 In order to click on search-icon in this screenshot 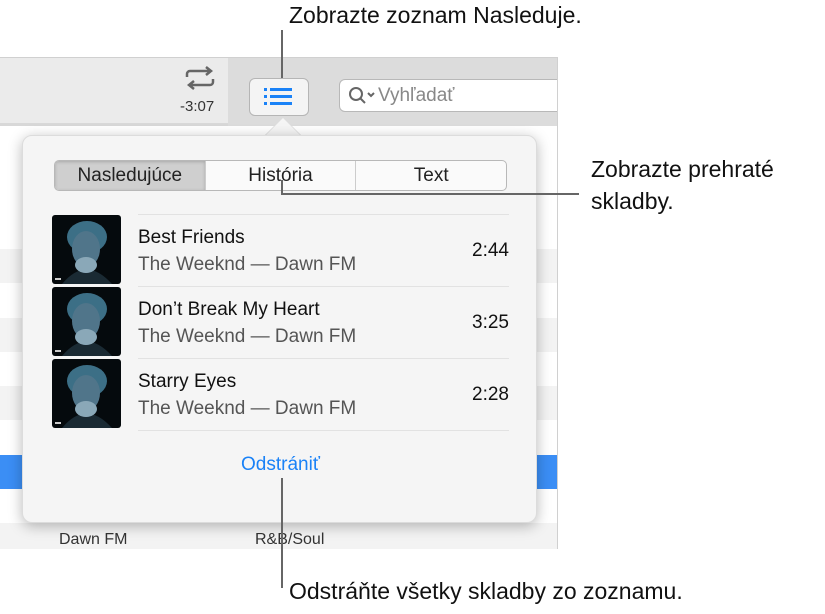, I will do `click(362, 95)`.